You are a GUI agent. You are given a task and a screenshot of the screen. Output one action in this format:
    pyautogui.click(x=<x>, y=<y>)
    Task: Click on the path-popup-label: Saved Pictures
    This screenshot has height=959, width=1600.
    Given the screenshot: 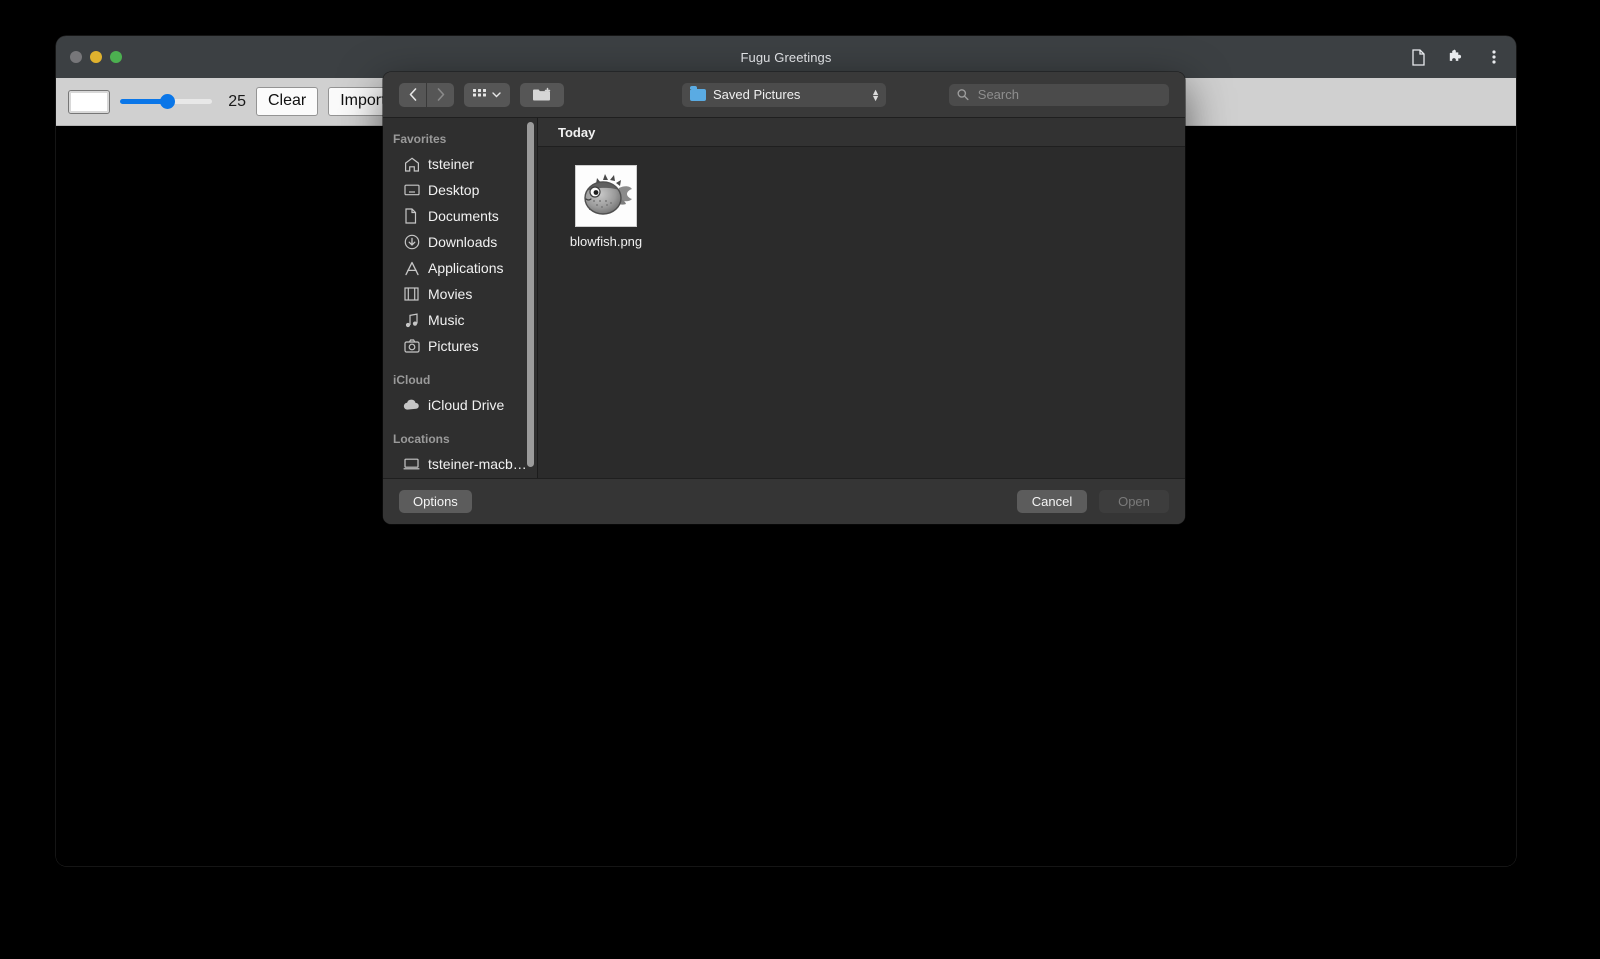 What is the action you would take?
    pyautogui.click(x=757, y=94)
    